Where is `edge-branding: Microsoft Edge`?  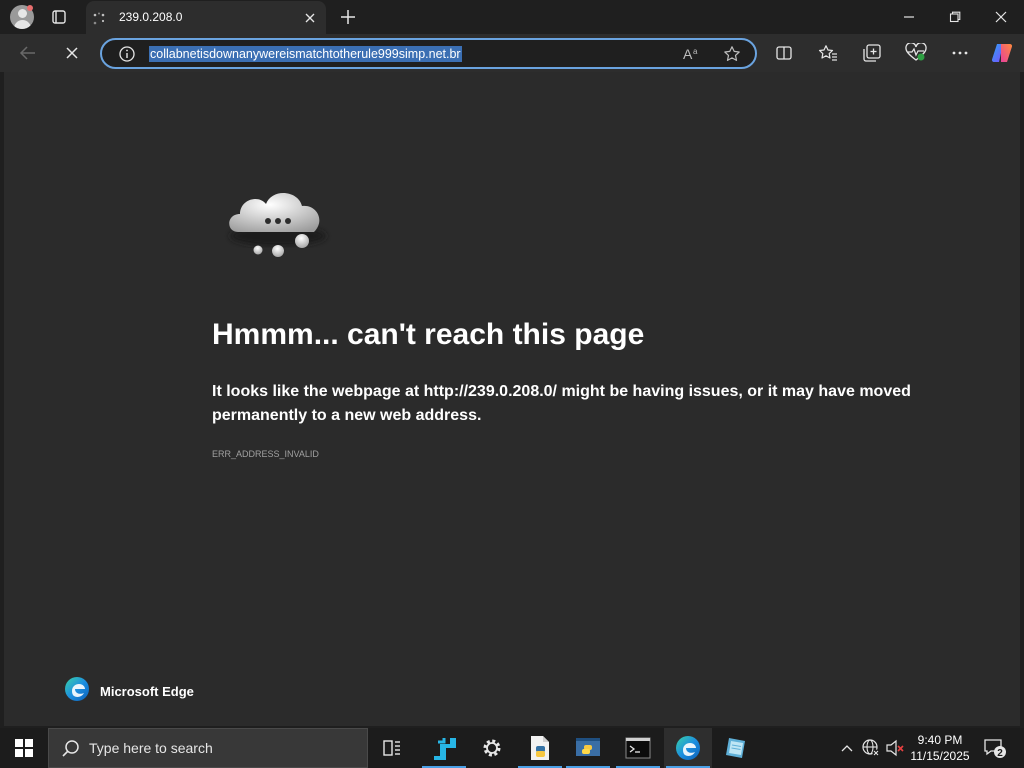 edge-branding: Microsoft Edge is located at coordinates (129, 691).